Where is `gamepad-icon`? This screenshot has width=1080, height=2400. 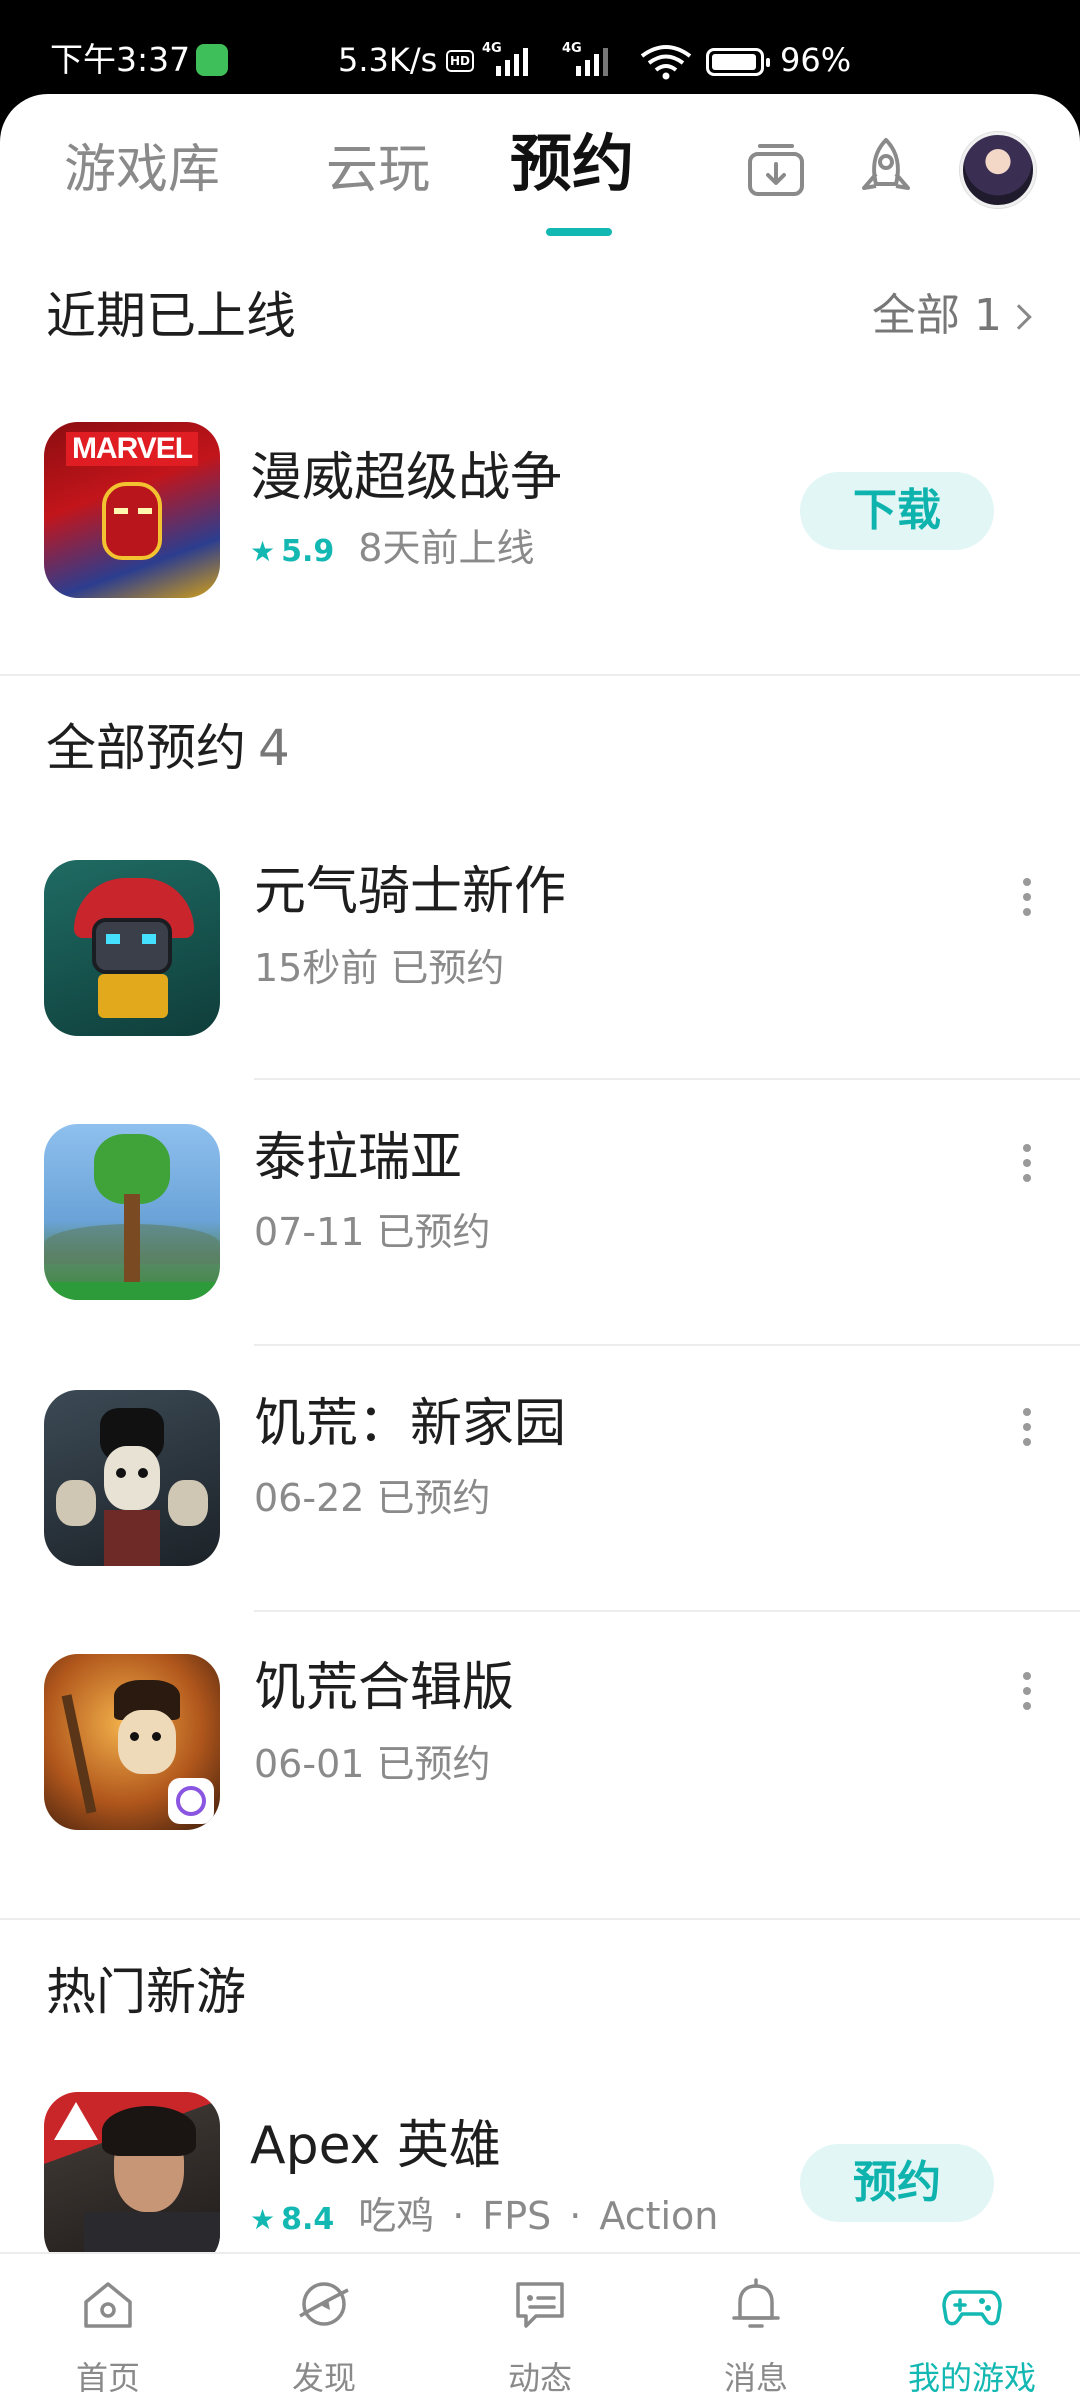
gamepad-icon is located at coordinates (972, 2308).